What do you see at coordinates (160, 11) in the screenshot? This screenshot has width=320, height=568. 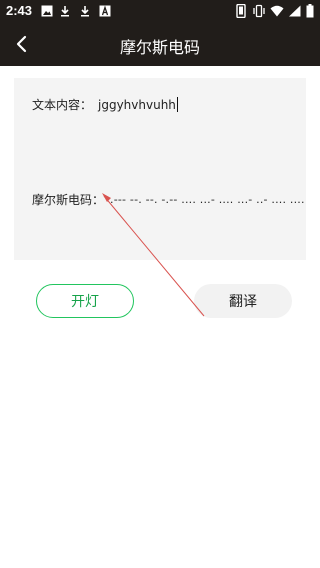 I see `status-bar: 2:43` at bounding box center [160, 11].